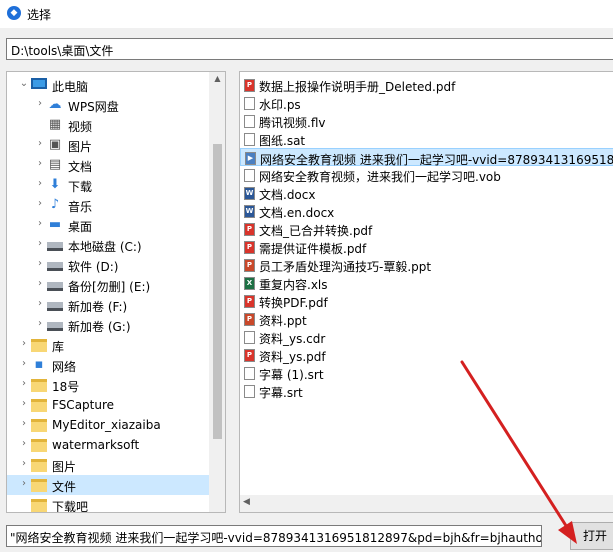 The height and width of the screenshot is (552, 613). I want to click on address-bar: D:\tools\桌面\文件, so click(309, 49).